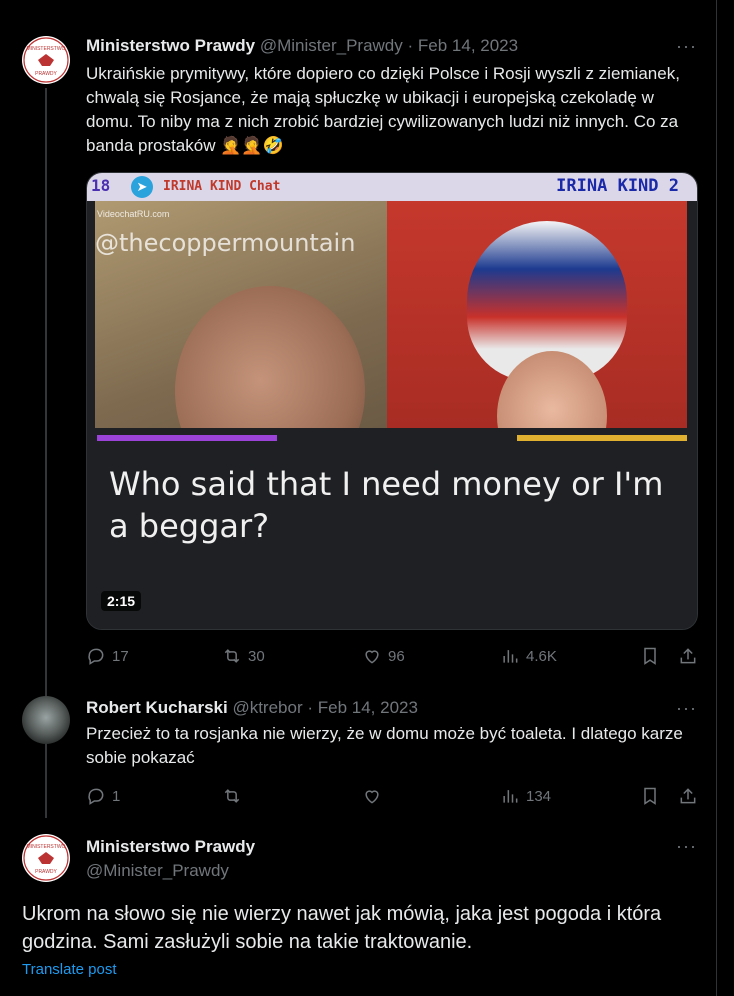  Describe the element at coordinates (142, 187) in the screenshot. I see `telegram-icon: ➤` at that location.